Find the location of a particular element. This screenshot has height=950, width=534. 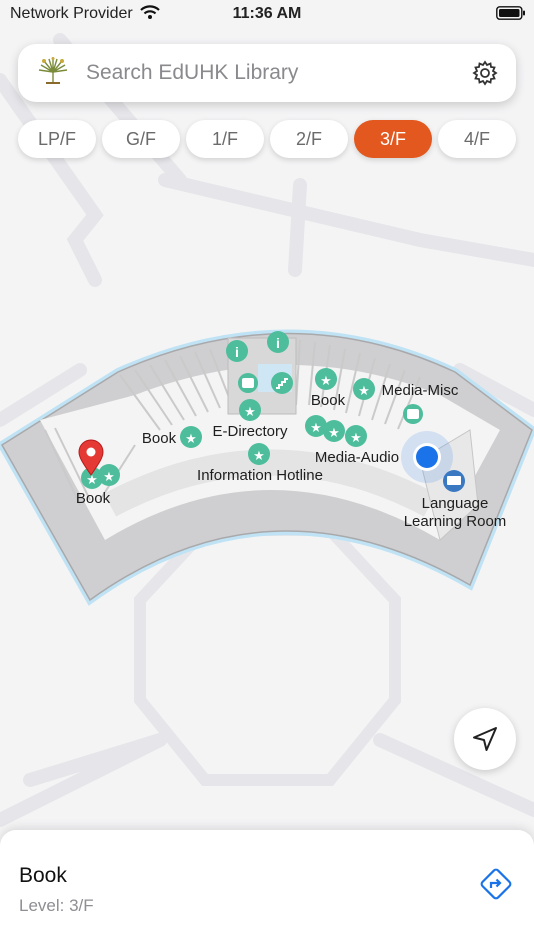

navigation-arrow-icon is located at coordinates (485, 739).